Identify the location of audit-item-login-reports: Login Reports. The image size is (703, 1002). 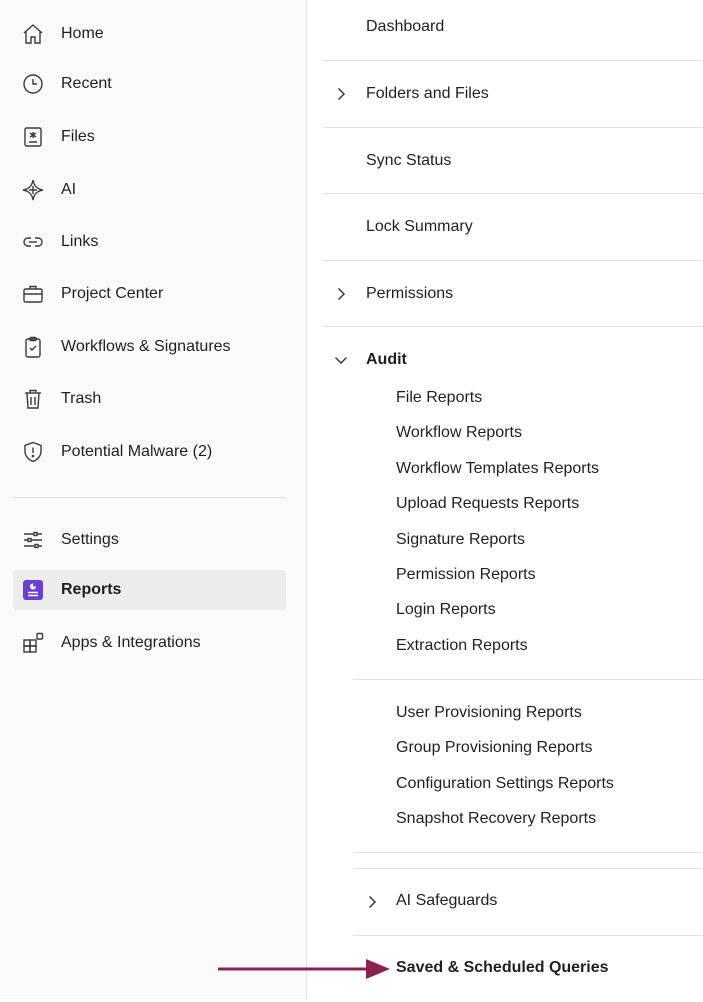
(446, 610).